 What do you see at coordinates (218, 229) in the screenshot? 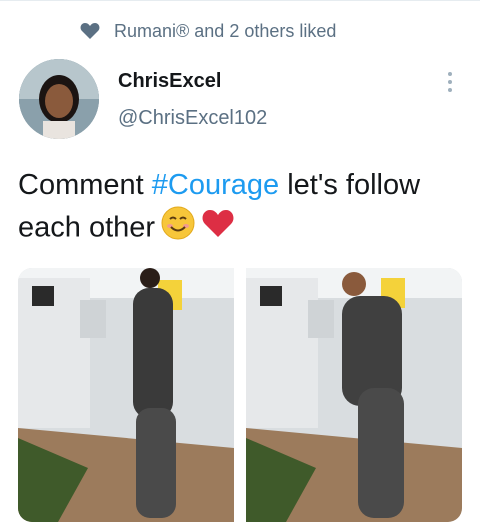
I see `red-heart-emoji` at bounding box center [218, 229].